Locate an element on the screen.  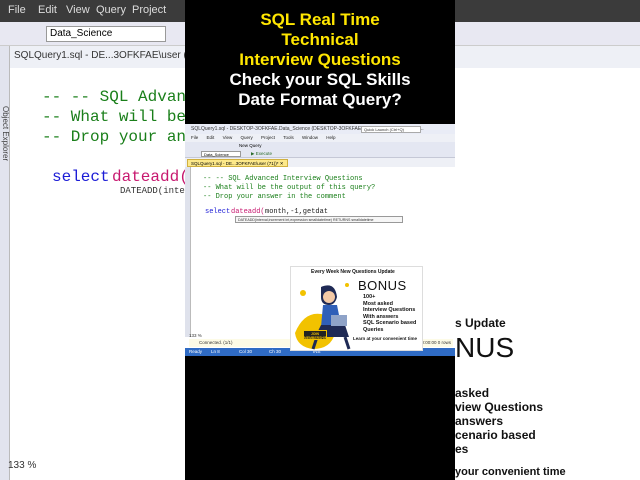
code-comment-line: -- Drop your answer in the comment is located at coordinates (274, 197).